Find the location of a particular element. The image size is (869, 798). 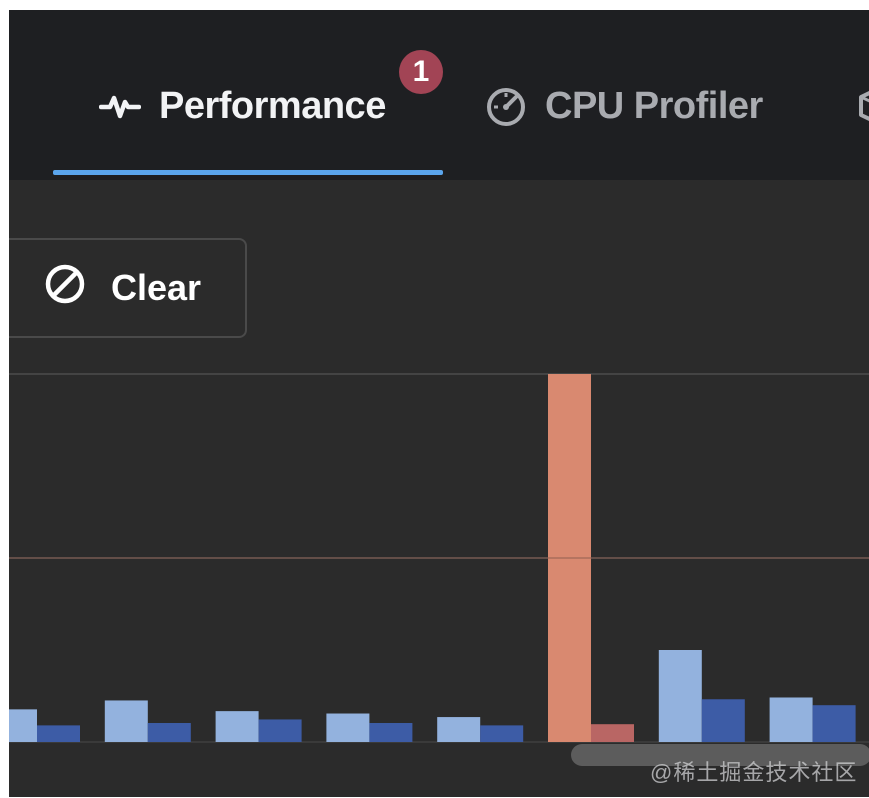

watermark: @稀土掘金技术社区 is located at coordinates (754, 772).